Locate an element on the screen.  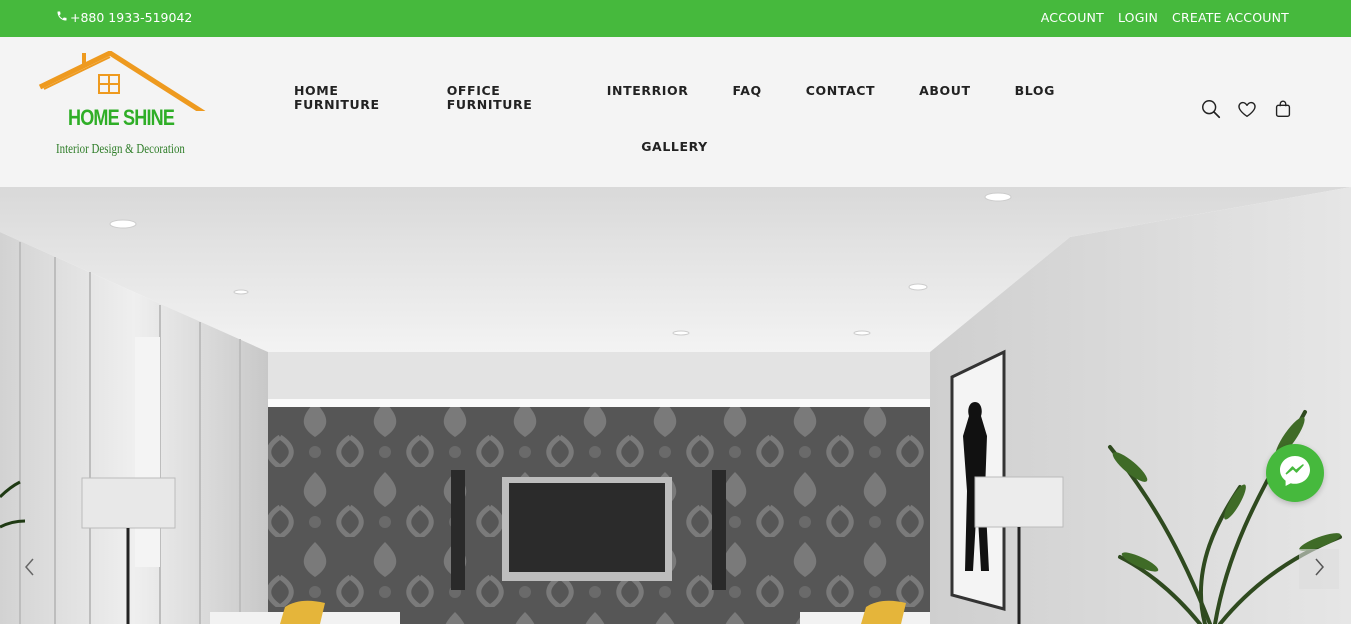
slider-next-button is located at coordinates (1319, 569).